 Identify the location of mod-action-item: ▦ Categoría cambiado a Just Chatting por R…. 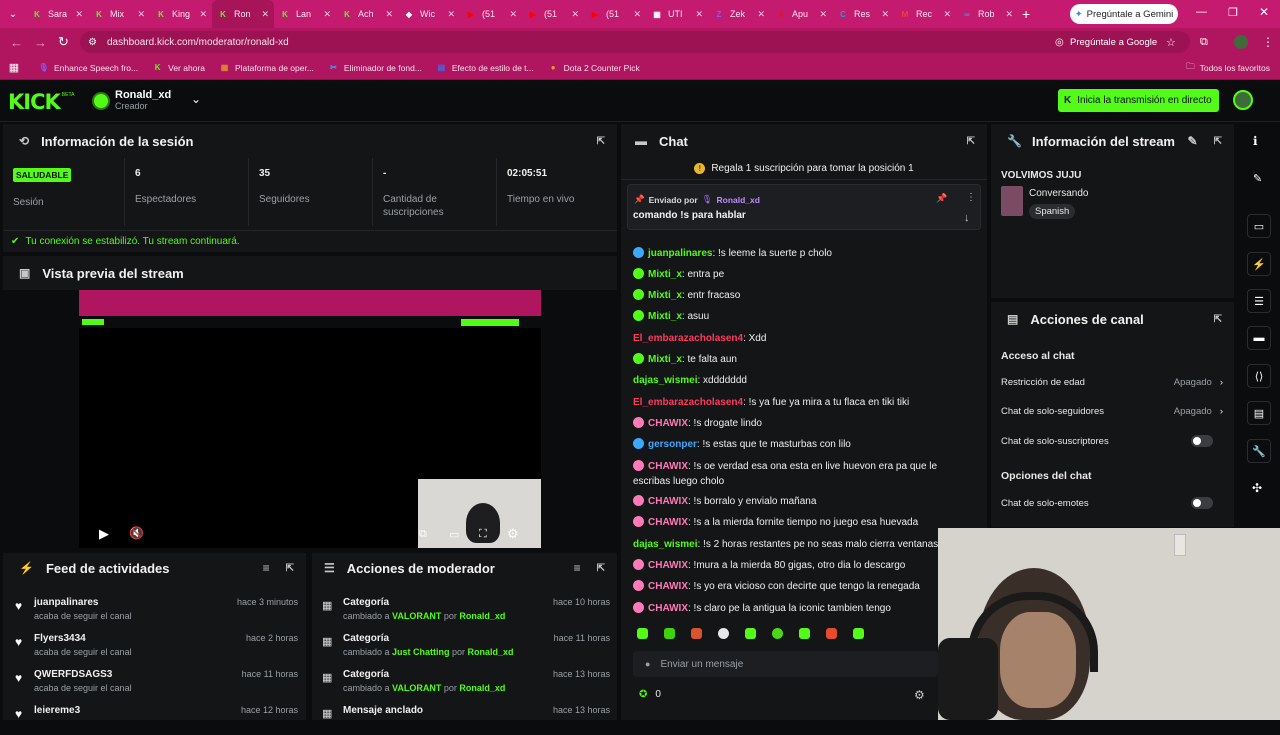
(465, 648).